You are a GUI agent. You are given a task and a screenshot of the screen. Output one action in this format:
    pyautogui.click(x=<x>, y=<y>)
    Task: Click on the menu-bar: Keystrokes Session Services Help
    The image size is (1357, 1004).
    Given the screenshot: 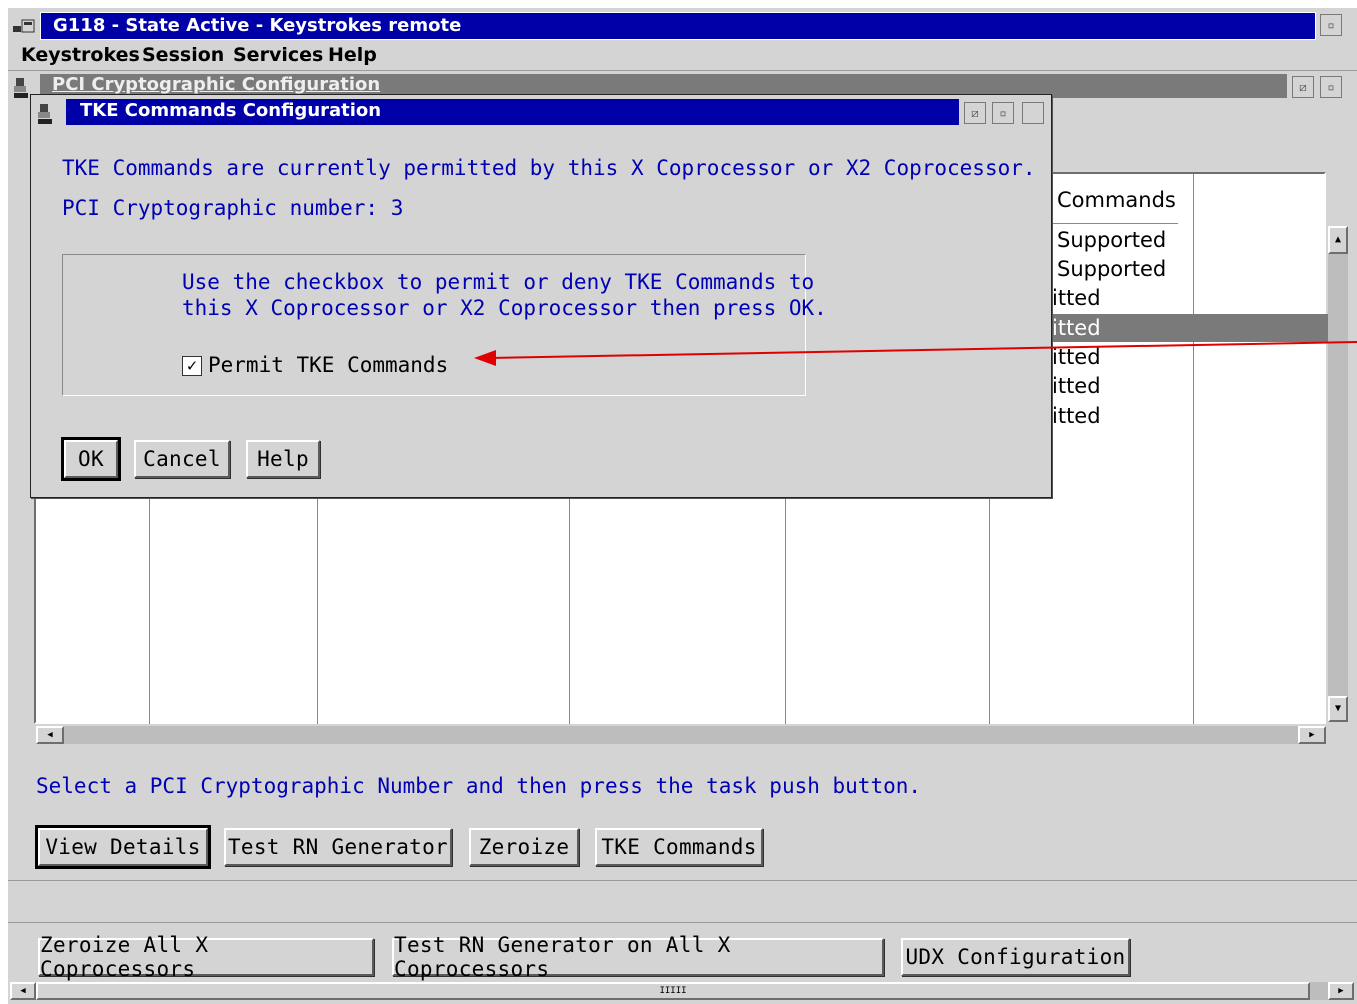 What is the action you would take?
    pyautogui.click(x=682, y=56)
    